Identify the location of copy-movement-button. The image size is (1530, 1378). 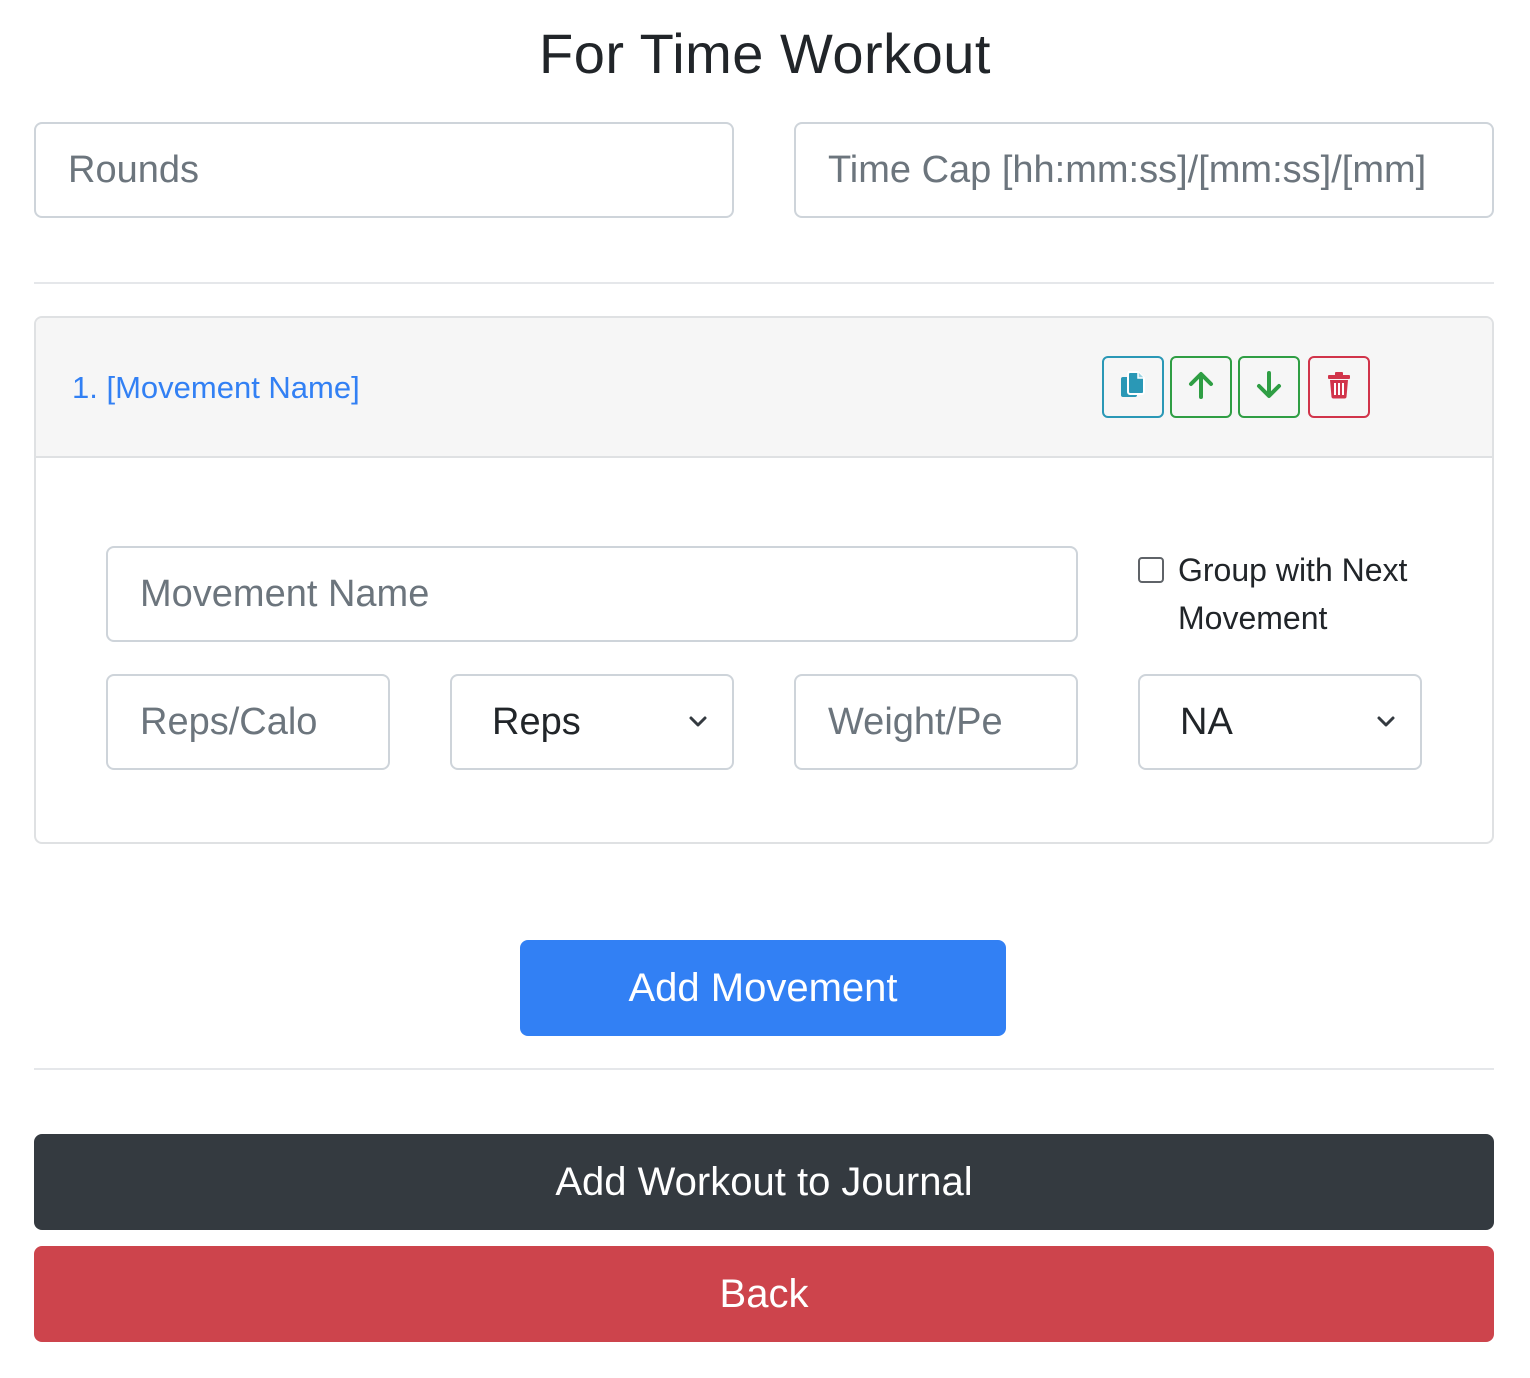
(1133, 387).